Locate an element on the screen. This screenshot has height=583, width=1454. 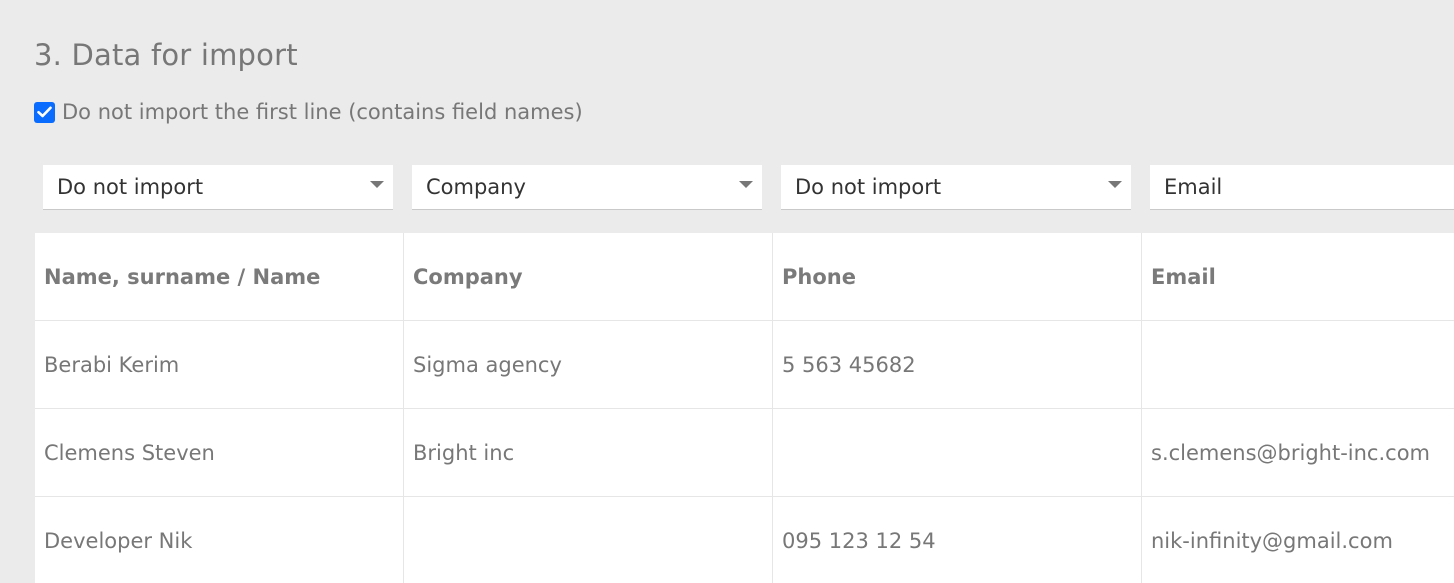
select-value: Email is located at coordinates (1193, 187).